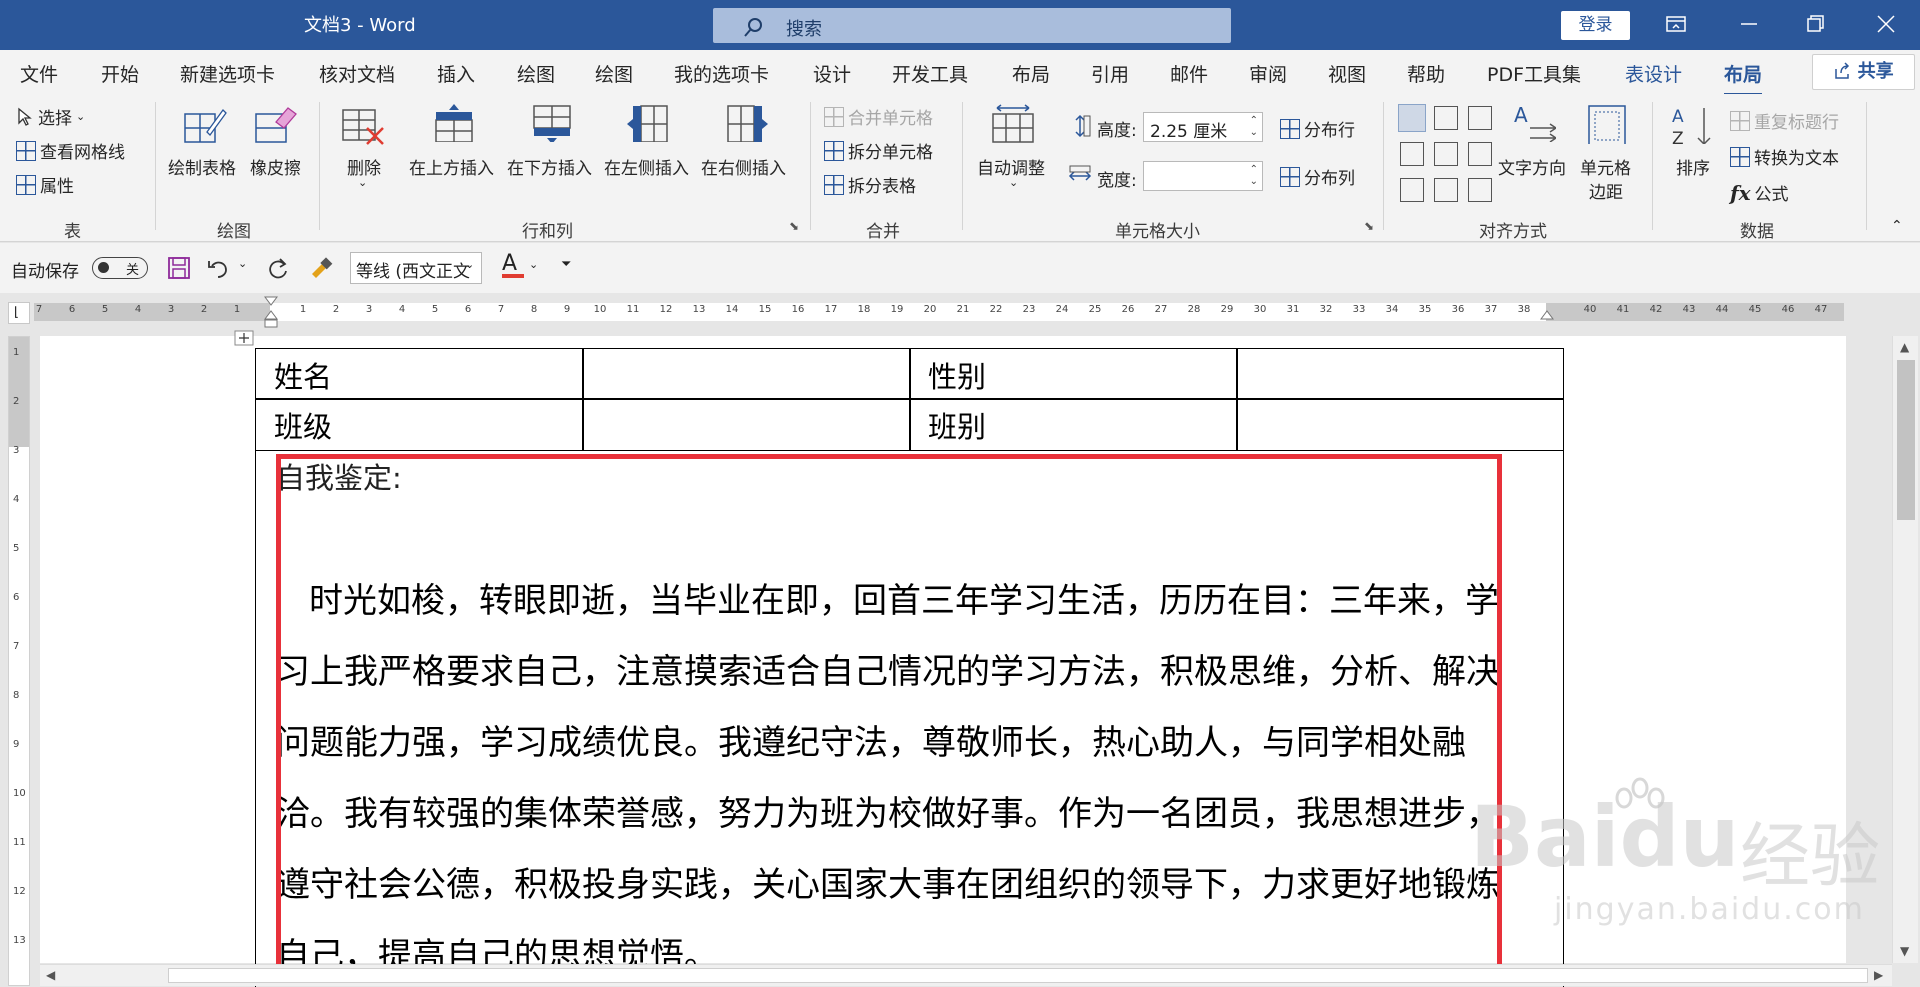 Image resolution: width=1920 pixels, height=987 pixels. What do you see at coordinates (1073, 374) in the screenshot?
I see `table-cell: 性别` at bounding box center [1073, 374].